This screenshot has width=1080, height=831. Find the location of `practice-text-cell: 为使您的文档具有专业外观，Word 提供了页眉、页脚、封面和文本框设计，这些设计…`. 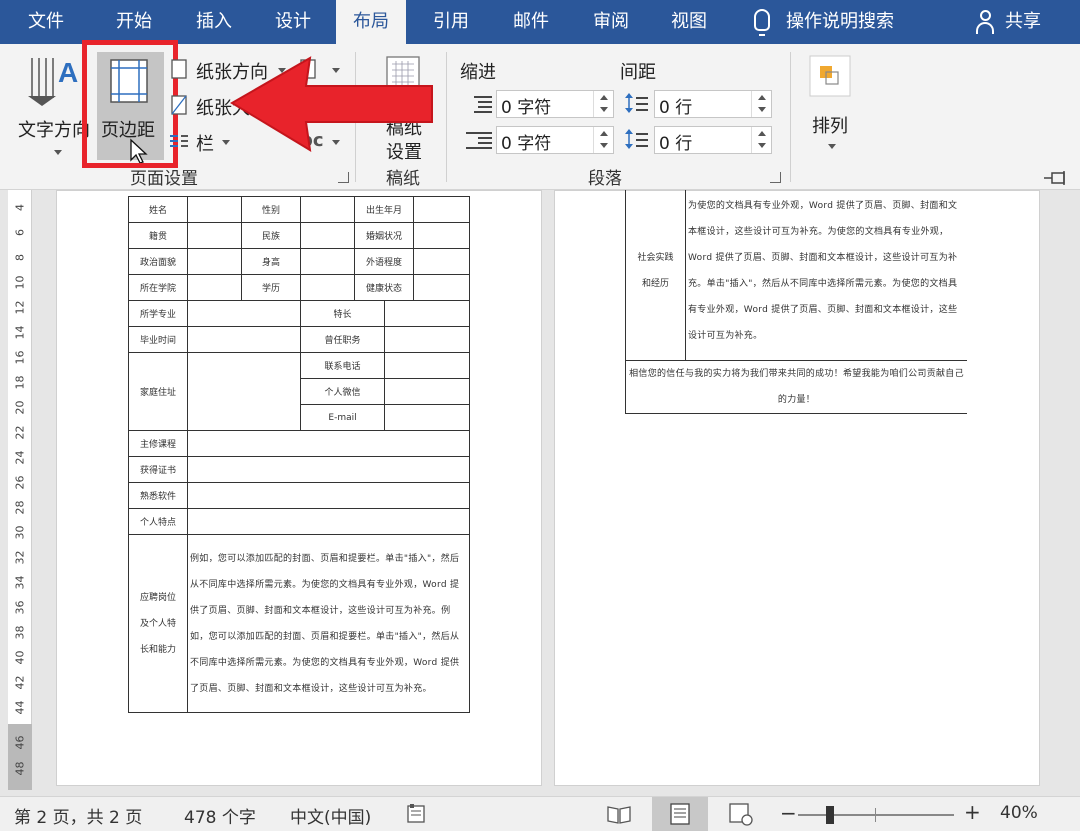

practice-text-cell: 为使您的文档具有专业外观，Word 提供了页眉、页脚、封面和文本框设计，这些设计… is located at coordinates (826, 275).